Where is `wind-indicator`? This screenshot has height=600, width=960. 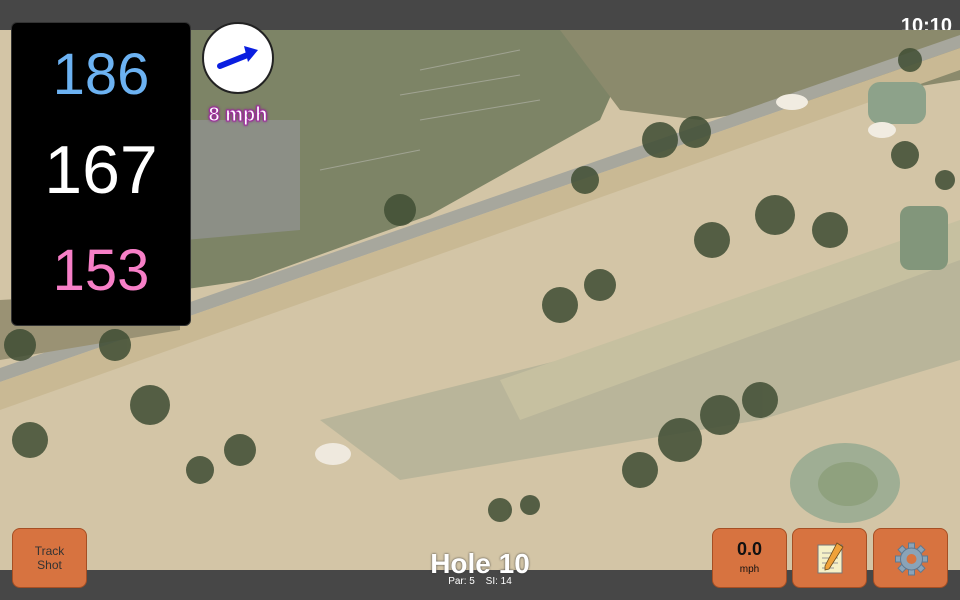
wind-indicator is located at coordinates (238, 58).